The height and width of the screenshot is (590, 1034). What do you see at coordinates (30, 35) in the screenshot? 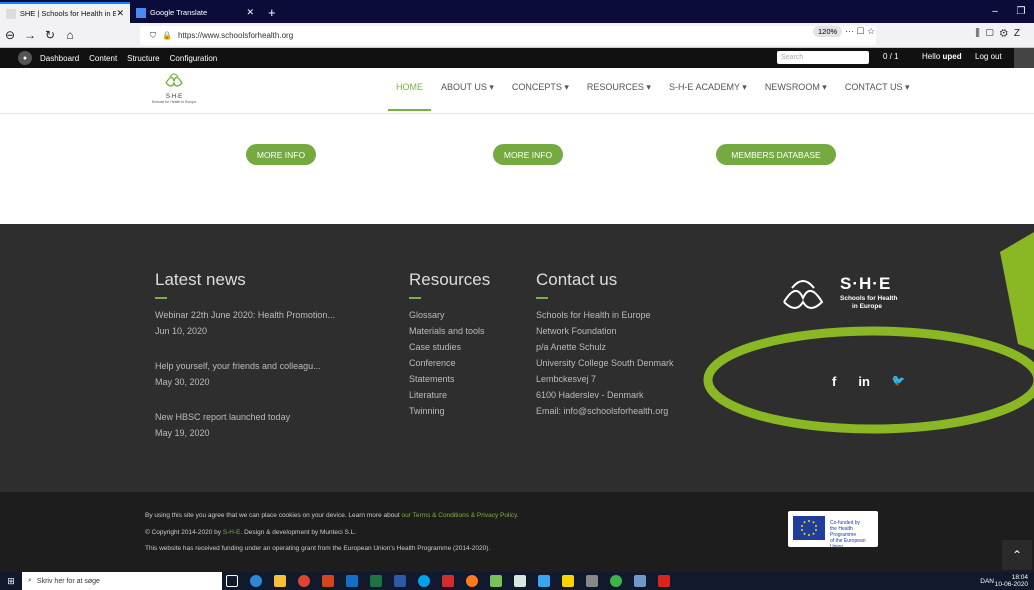
I see `forward-icon: →` at bounding box center [30, 35].